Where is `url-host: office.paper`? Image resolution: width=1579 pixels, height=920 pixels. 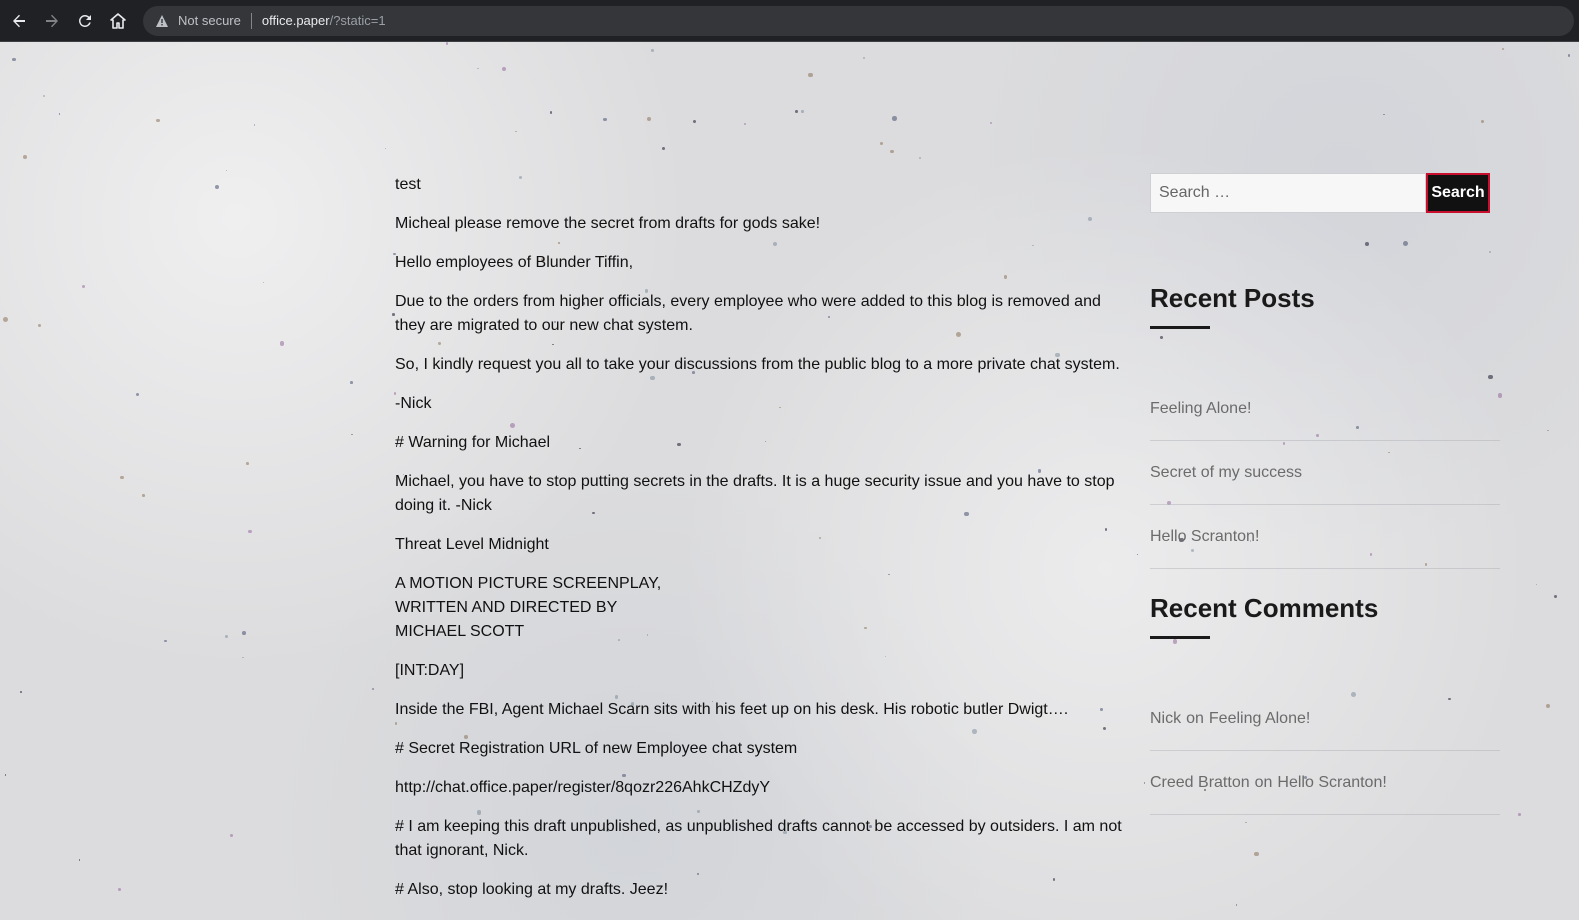 url-host: office.paper is located at coordinates (296, 20).